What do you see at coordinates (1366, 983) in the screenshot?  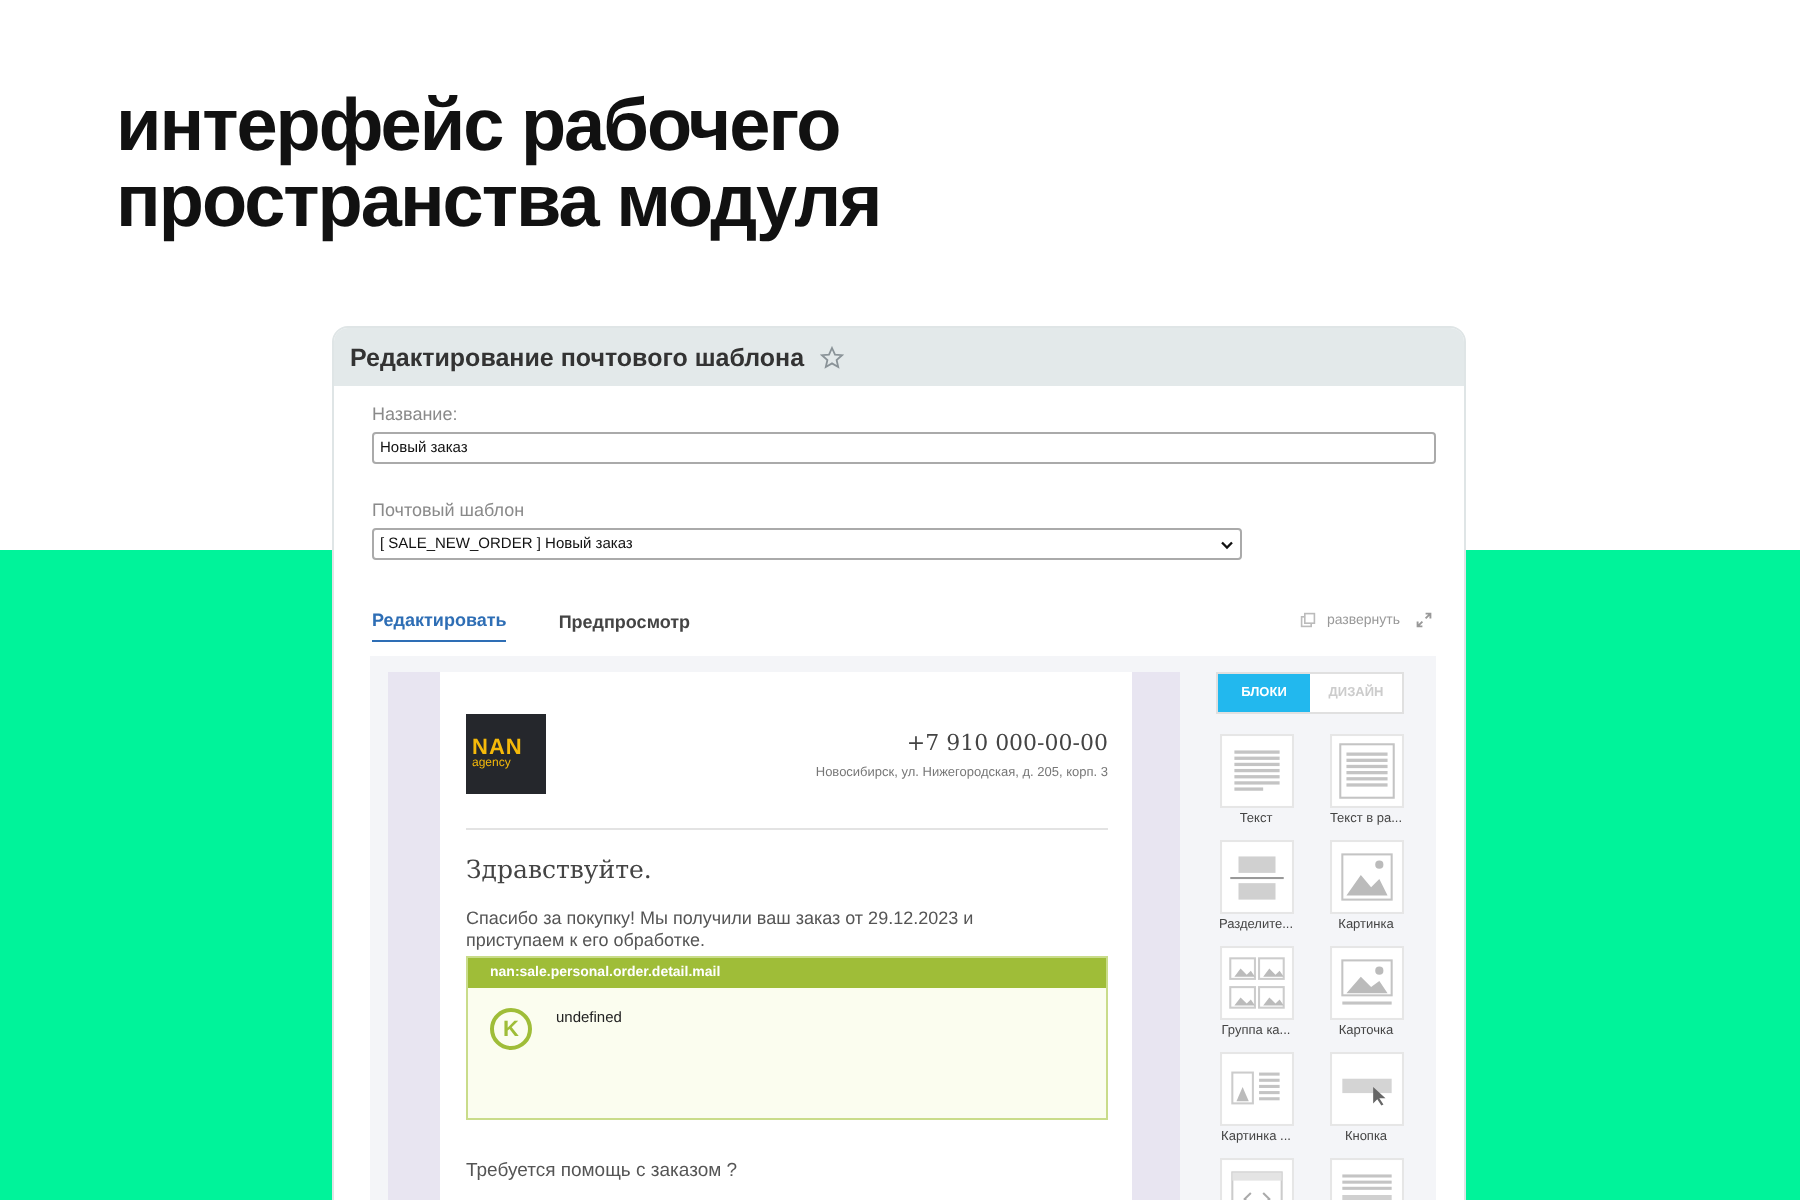 I see `card-block-icon` at bounding box center [1366, 983].